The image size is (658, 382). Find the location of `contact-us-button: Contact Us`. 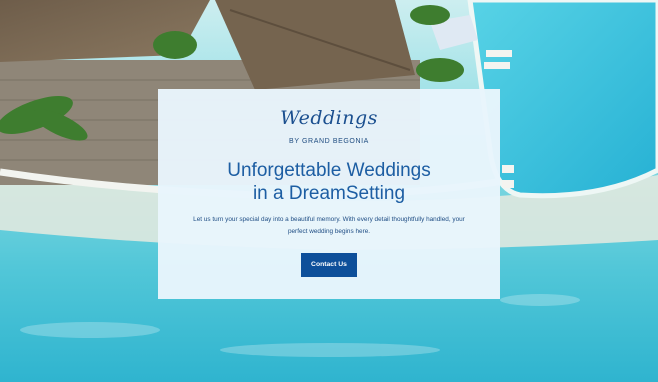

contact-us-button: Contact Us is located at coordinates (329, 265).